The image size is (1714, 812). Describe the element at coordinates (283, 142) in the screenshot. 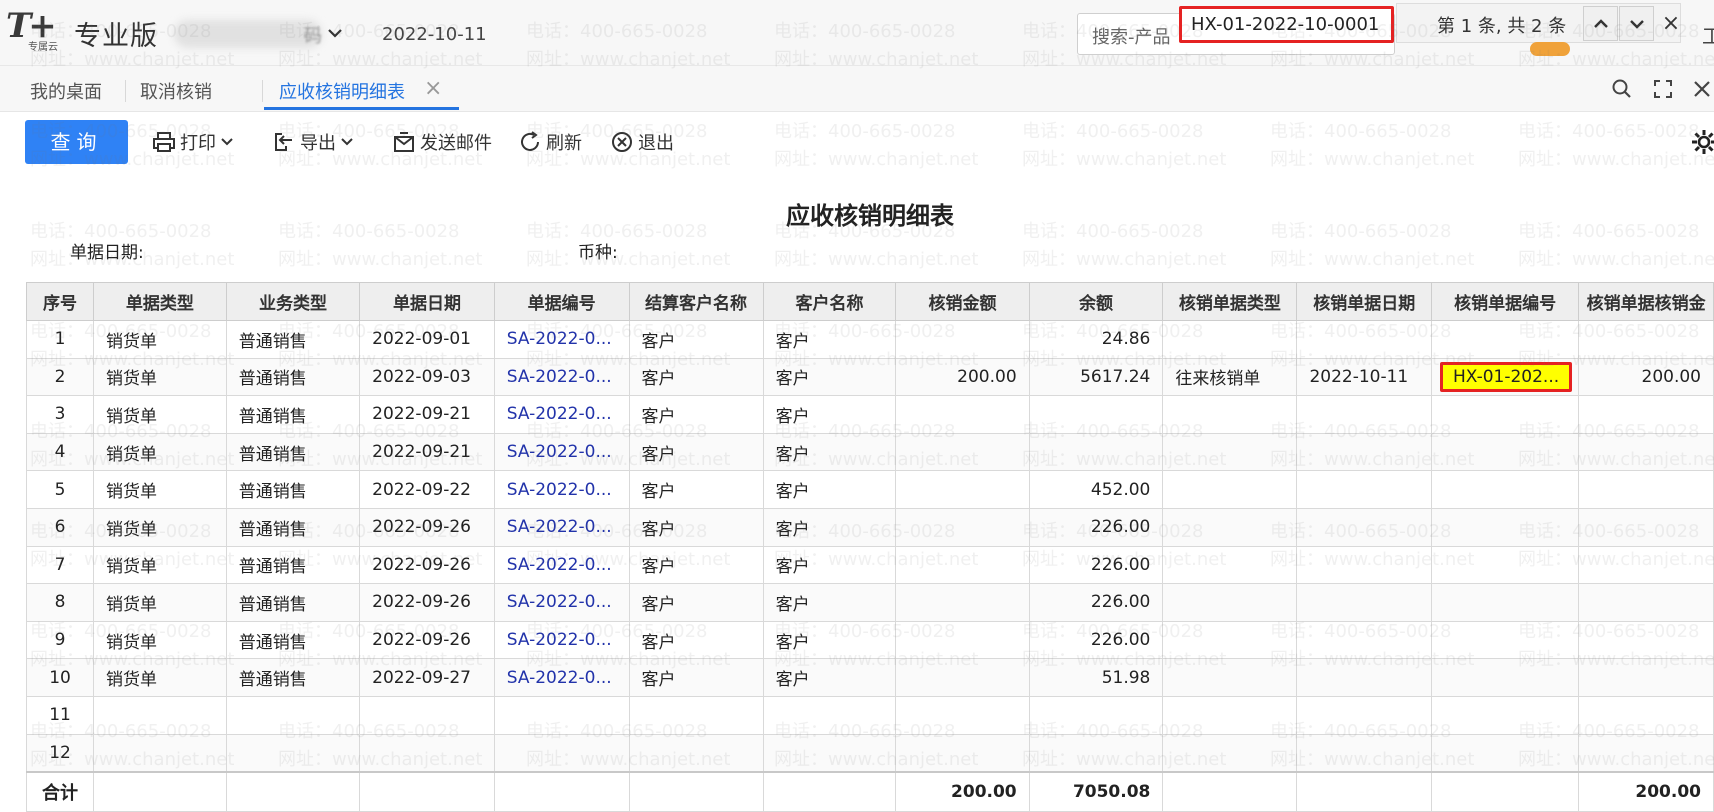

I see `export-icon` at that location.